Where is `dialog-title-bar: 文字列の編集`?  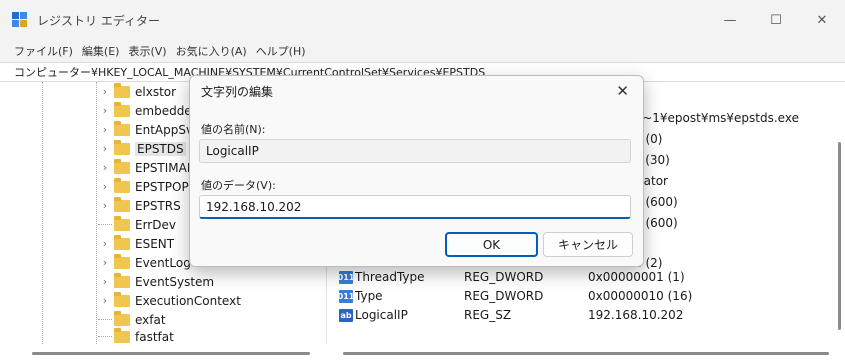
dialog-title-bar: 文字列の編集 is located at coordinates (416, 91).